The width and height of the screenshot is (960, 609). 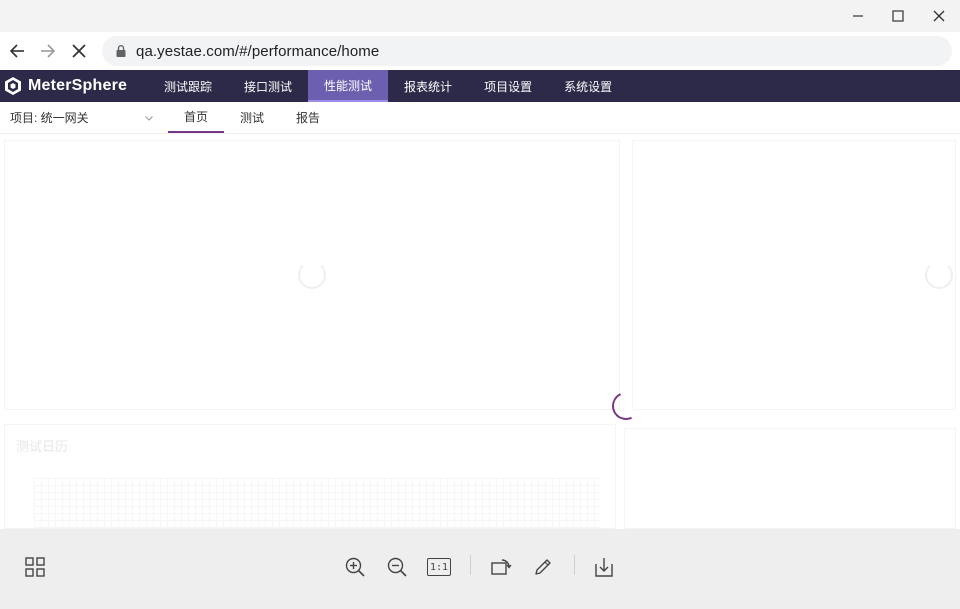 What do you see at coordinates (794, 275) in the screenshot?
I see `recent-reports-card` at bounding box center [794, 275].